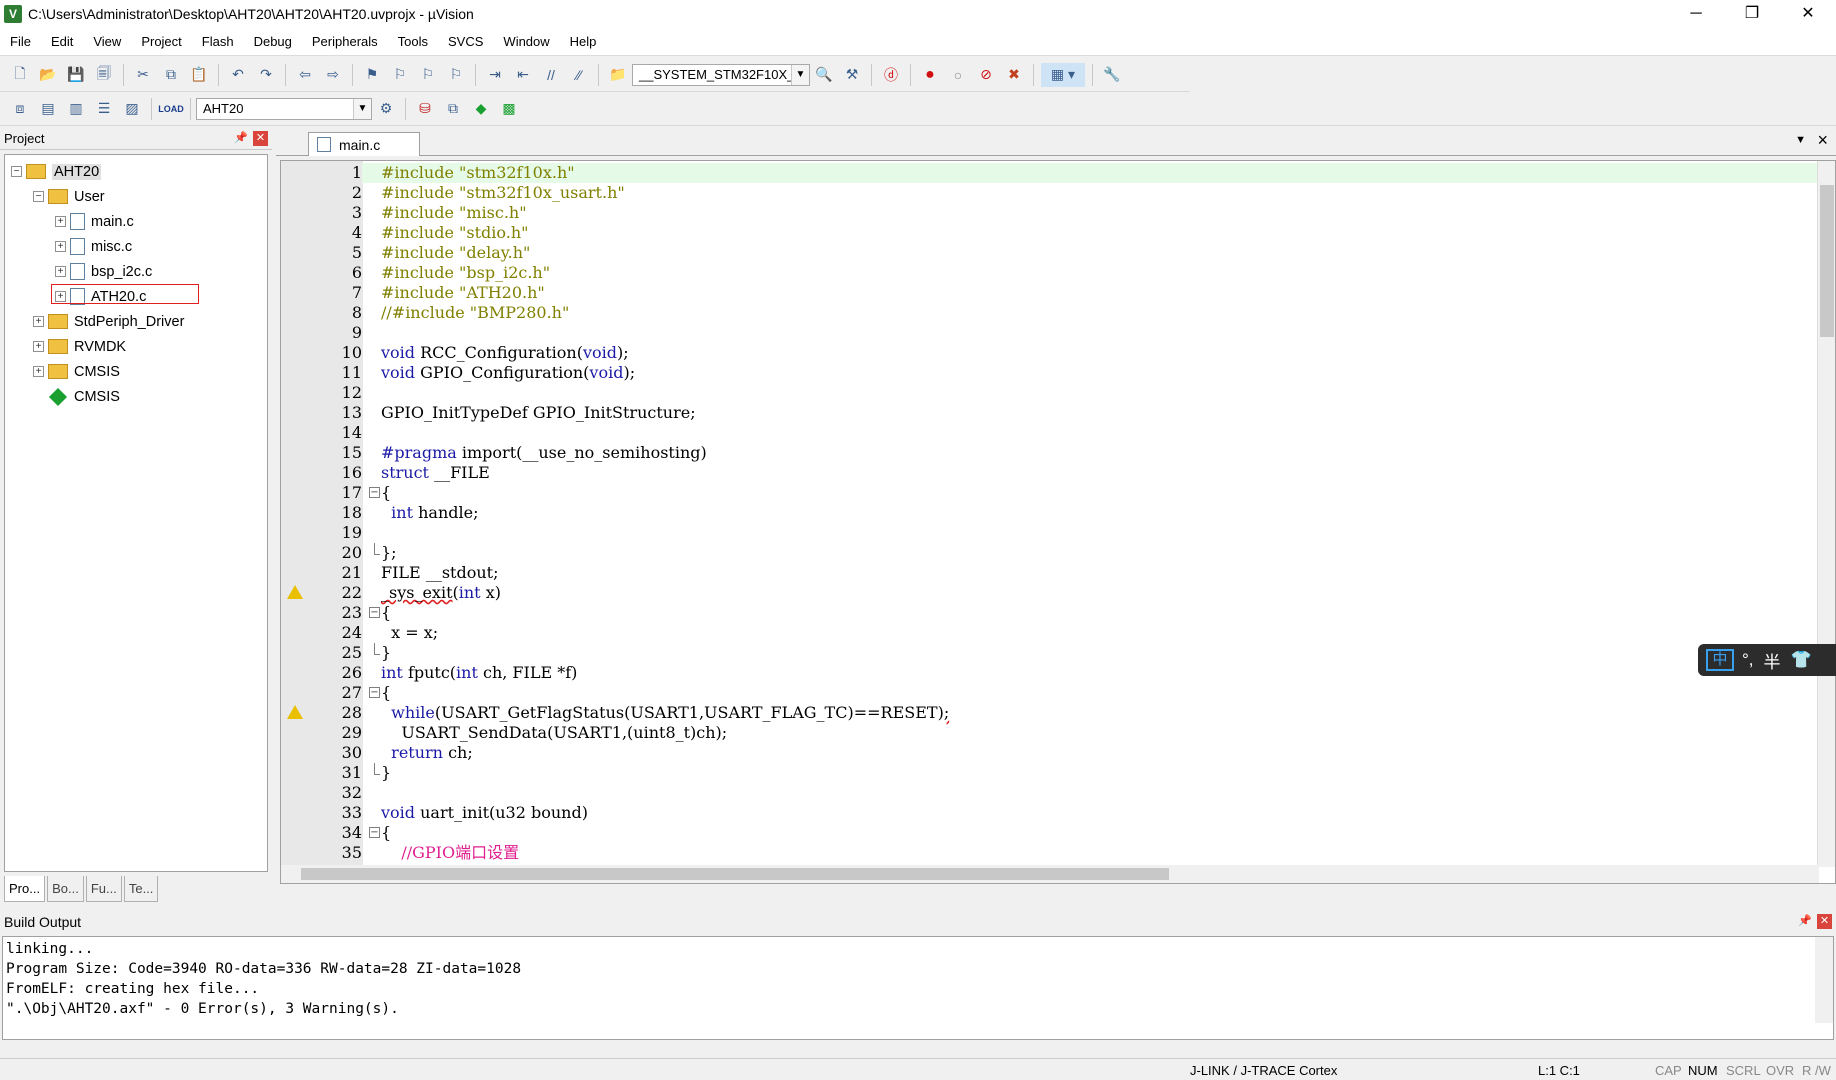 The height and width of the screenshot is (1080, 1836). What do you see at coordinates (1049, 173) in the screenshot?
I see `code-line: 1 #include "stm32f10x.h"` at bounding box center [1049, 173].